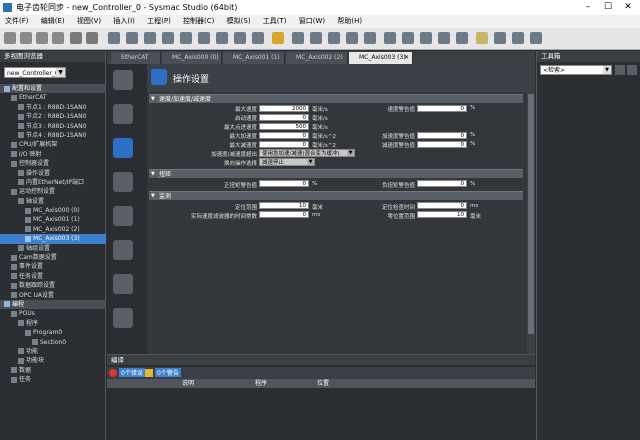  I want to click on tree-item: 节点4 : R88D-1SAN0, so click(53, 135).